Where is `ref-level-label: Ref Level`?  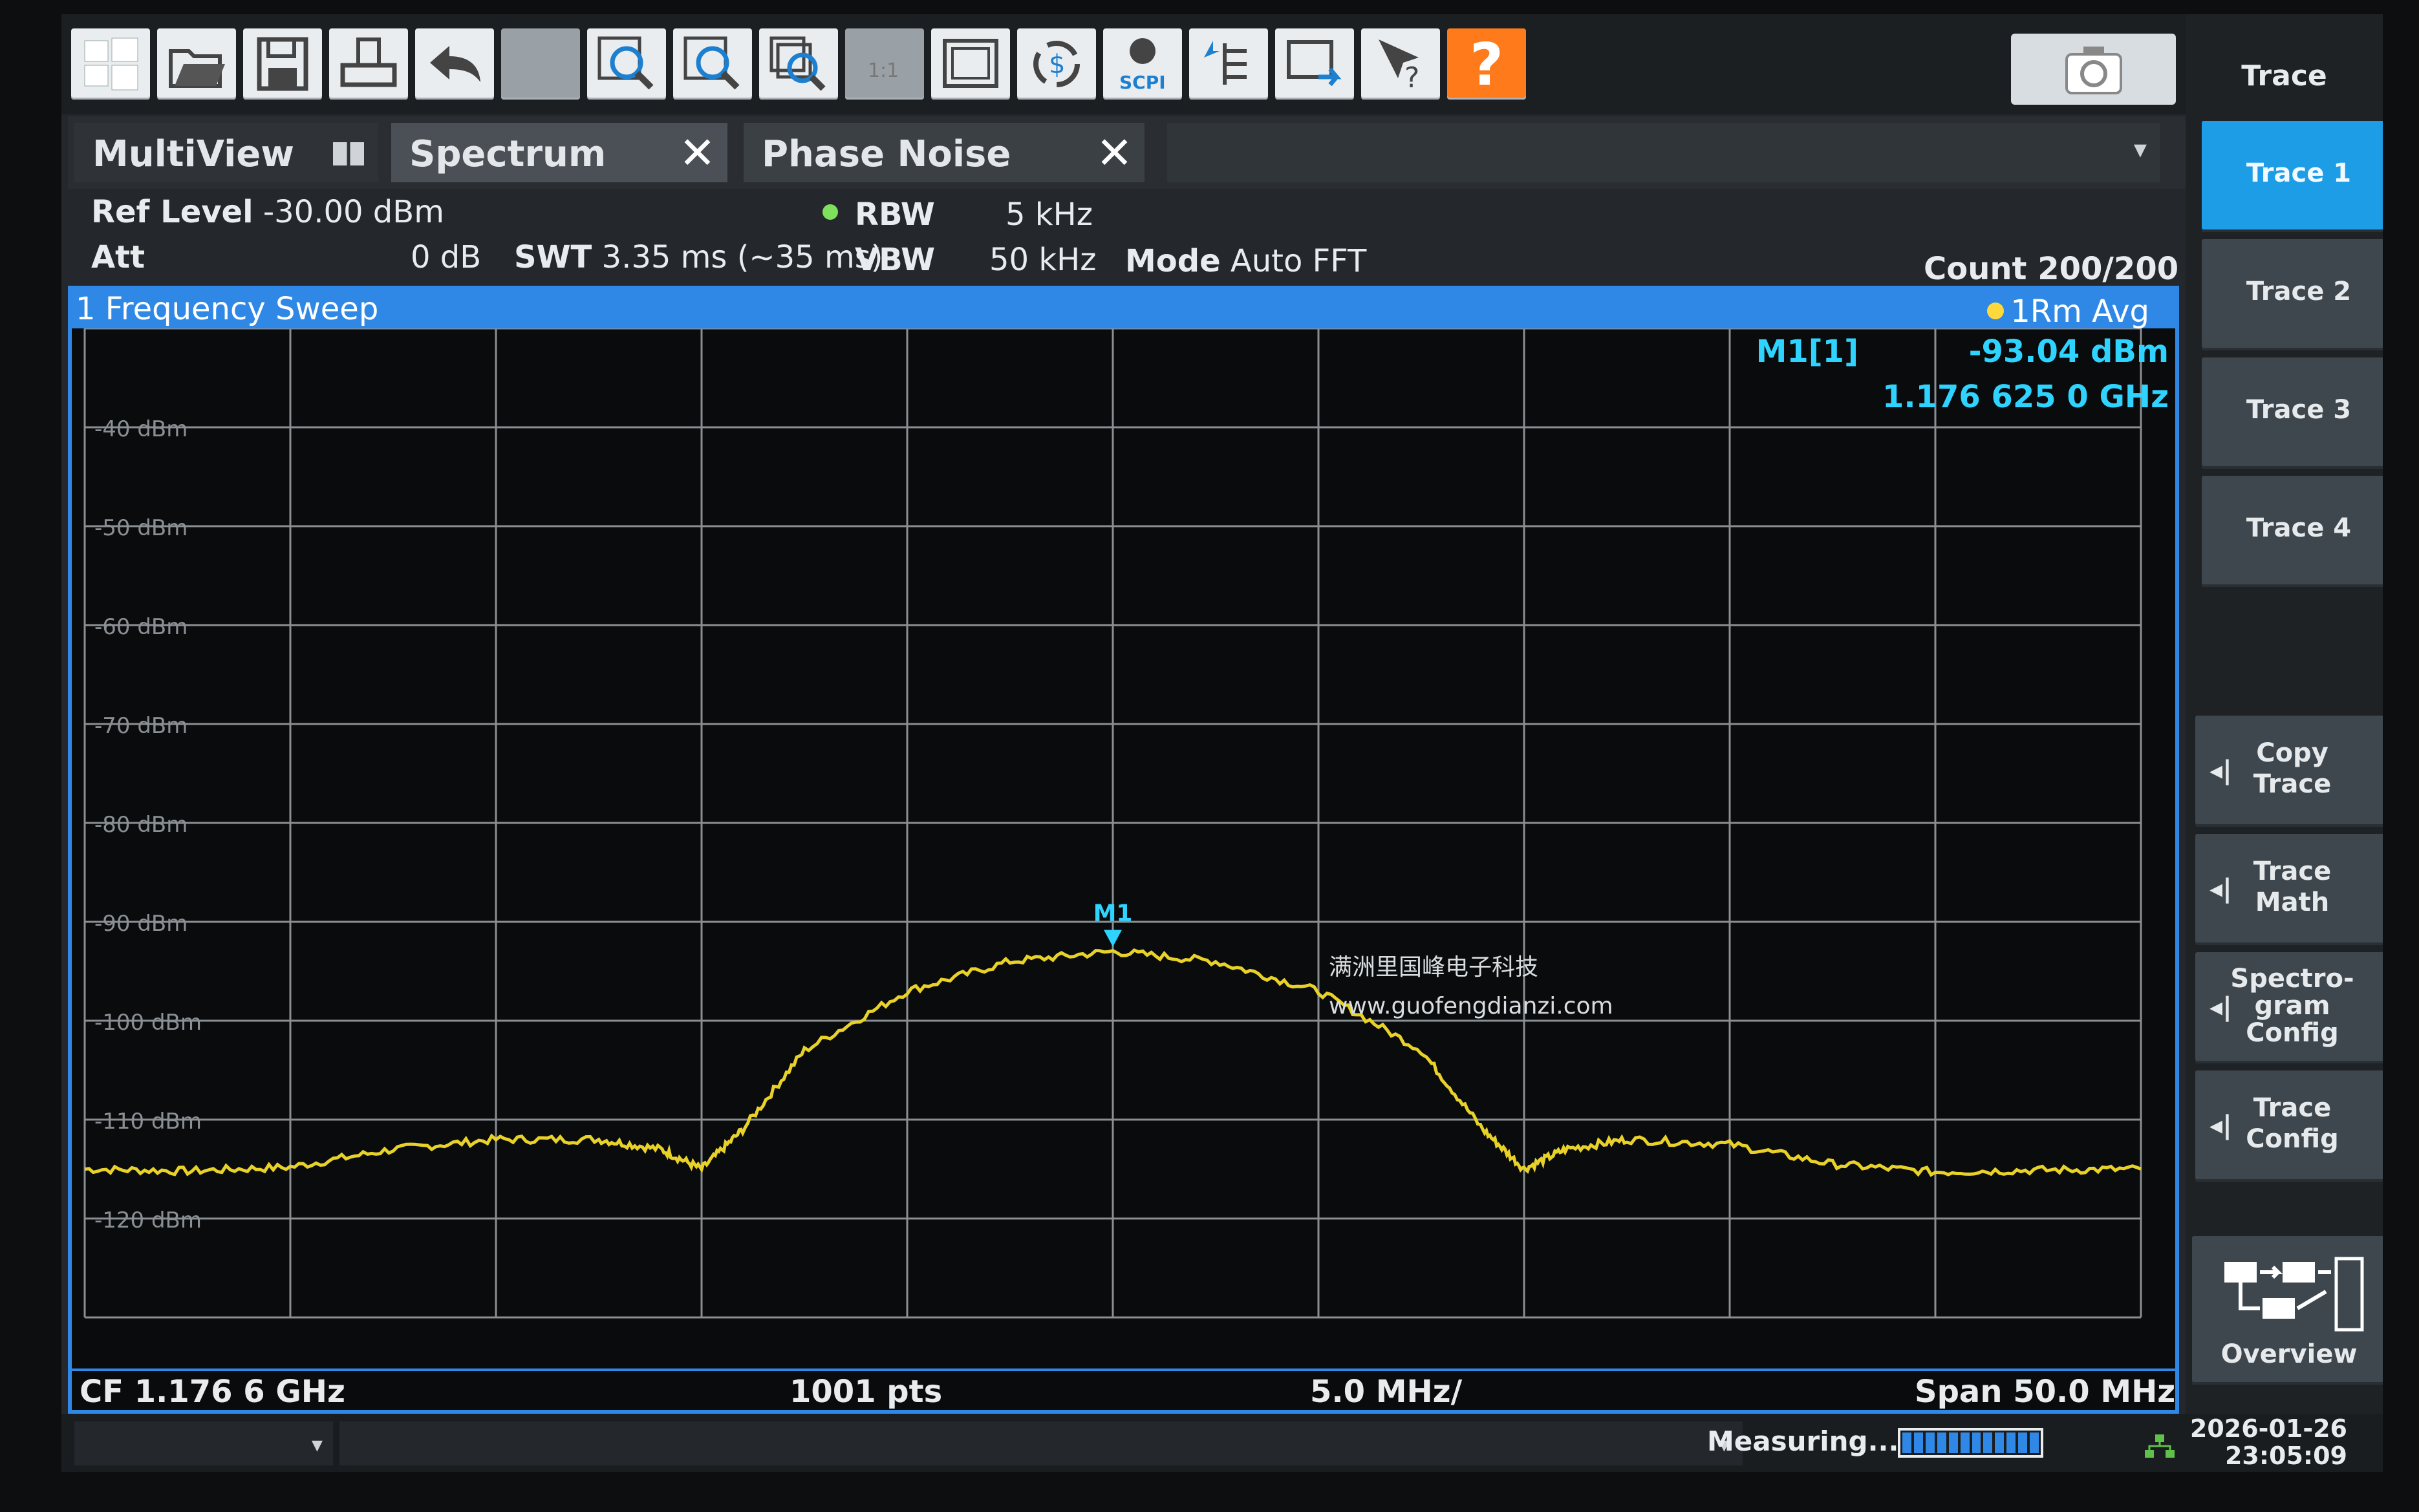
ref-level-label: Ref Level is located at coordinates (172, 212).